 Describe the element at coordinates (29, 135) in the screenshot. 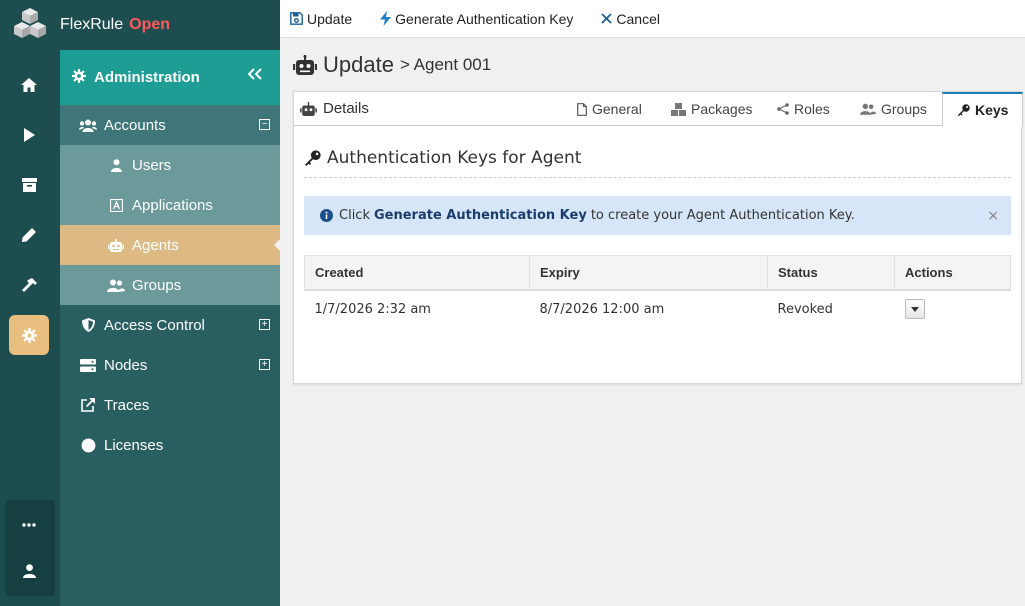

I see `play-icon` at that location.